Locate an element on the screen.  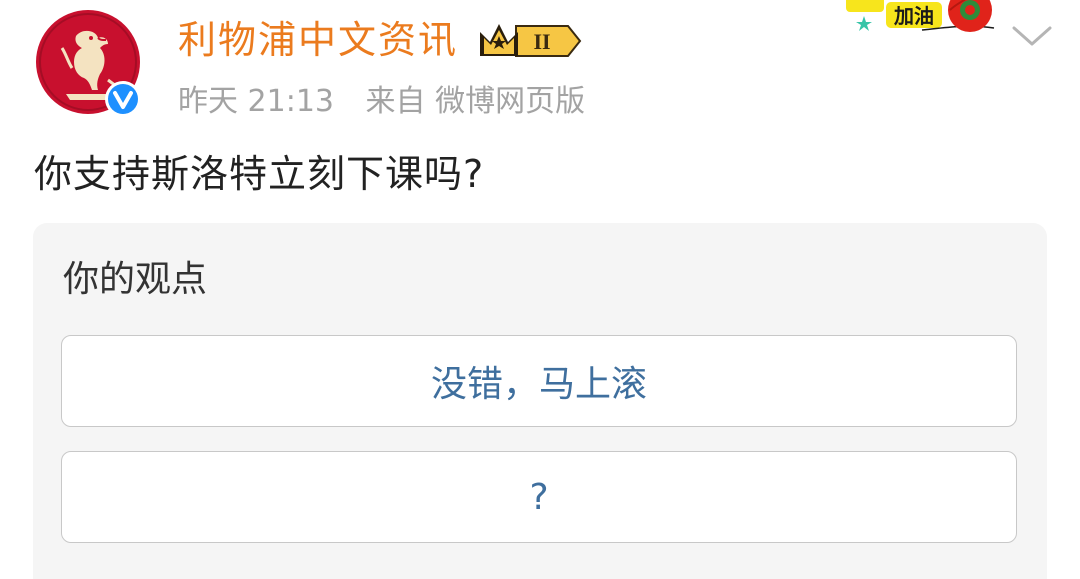
cheer-sticker-icon: 加油 is located at coordinates (920, 16).